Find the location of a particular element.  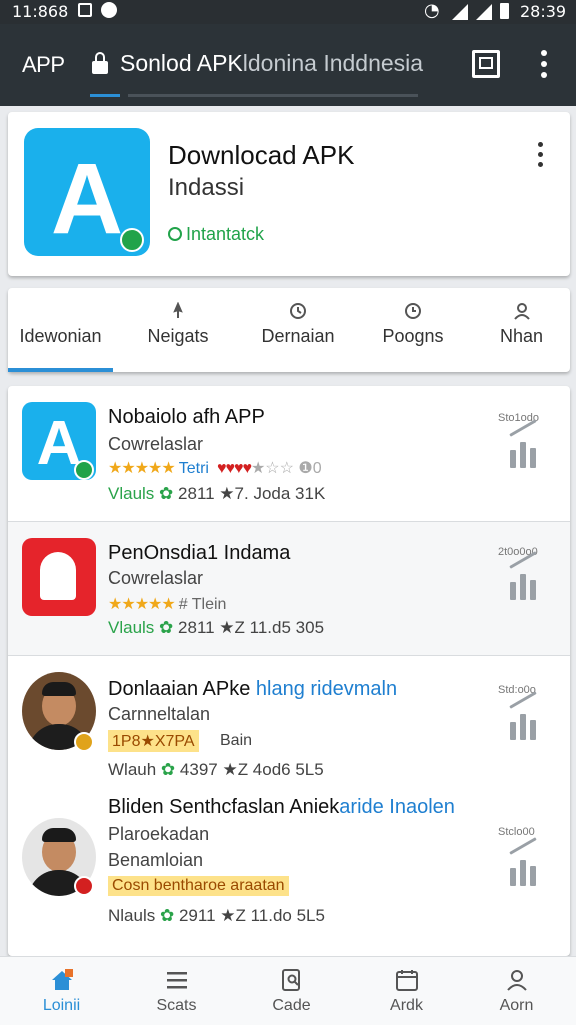

lock-icon is located at coordinates (100, 63).